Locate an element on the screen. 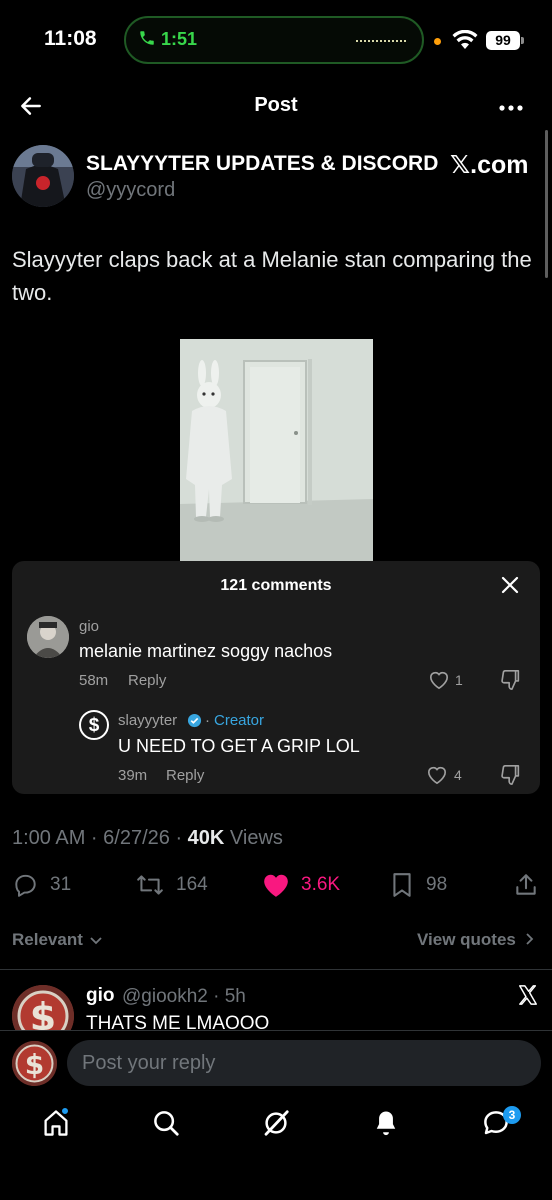 The height and width of the screenshot is (1200, 552). search-icon is located at coordinates (166, 1123).